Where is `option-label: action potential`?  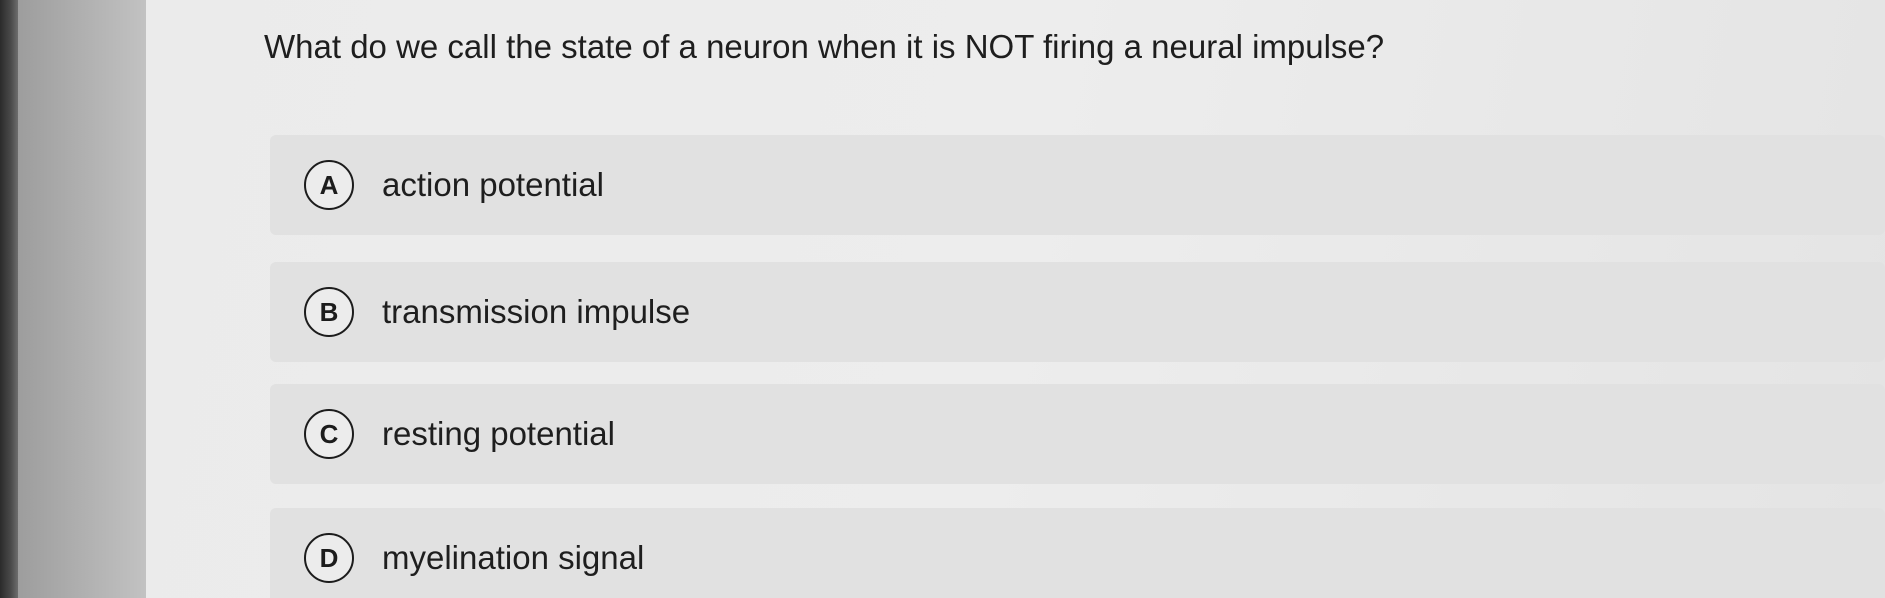 option-label: action potential is located at coordinates (493, 184).